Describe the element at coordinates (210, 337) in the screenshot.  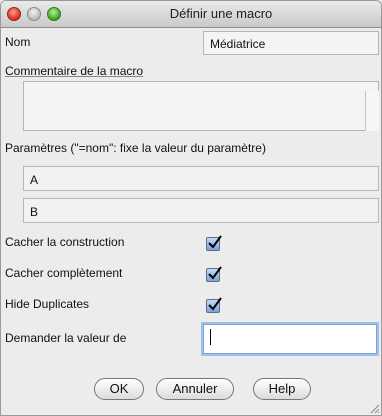
I see `text-caret` at that location.